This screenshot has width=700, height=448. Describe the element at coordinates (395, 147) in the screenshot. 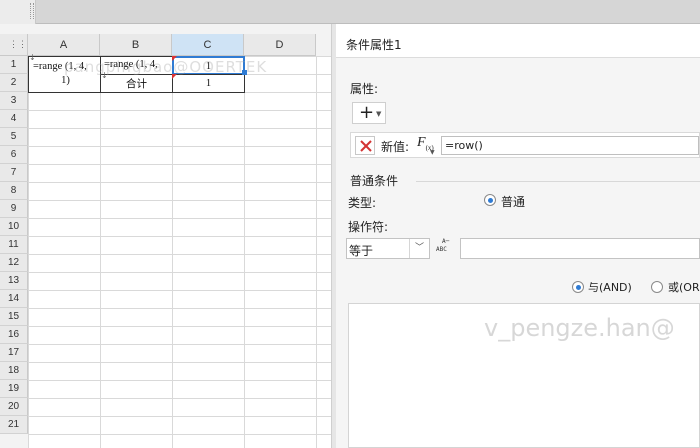

I see `new-value-label: 新值:` at that location.